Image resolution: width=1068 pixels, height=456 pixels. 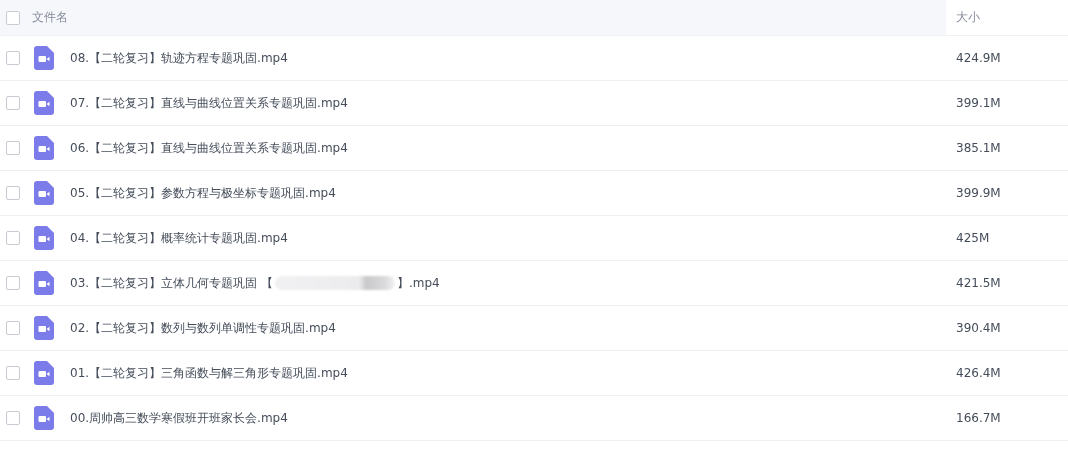 I want to click on file-size: 424.9M, so click(x=978, y=58).